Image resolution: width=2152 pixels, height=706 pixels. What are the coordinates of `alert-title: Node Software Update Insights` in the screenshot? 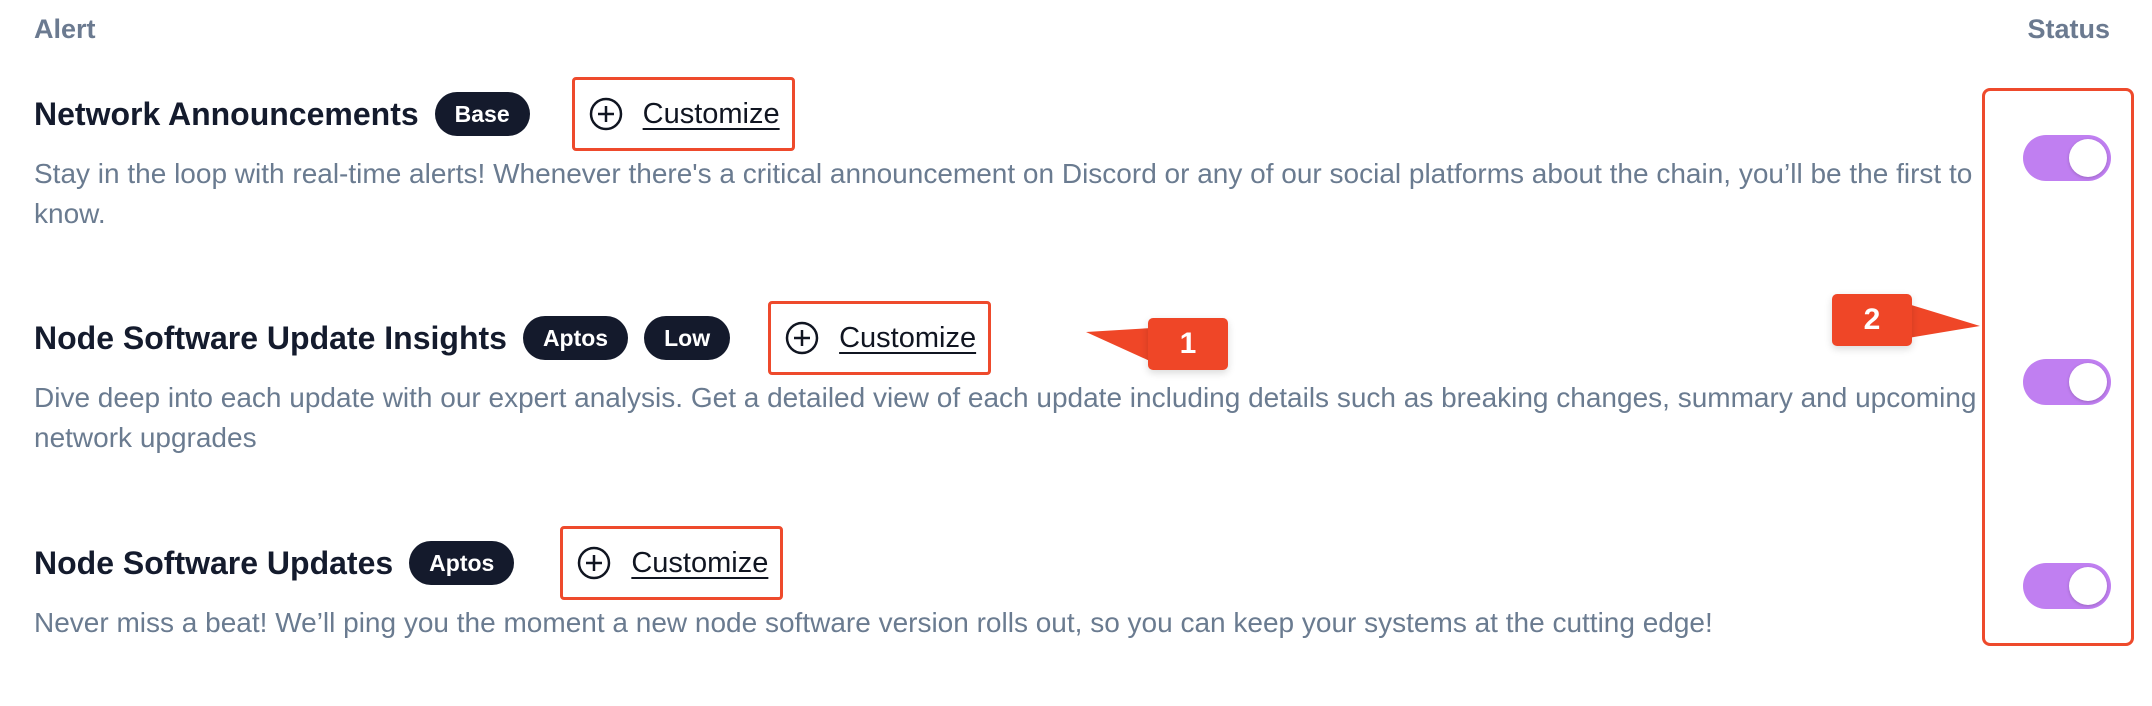 It's located at (270, 337).